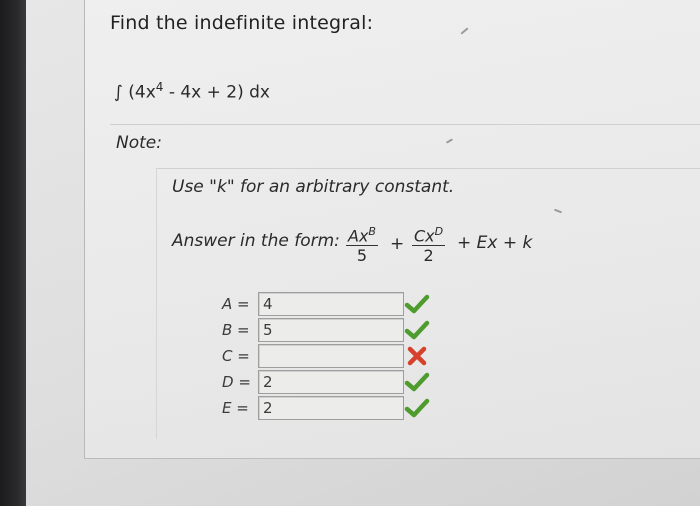 This screenshot has width=700, height=506. Describe the element at coordinates (362, 256) in the screenshot. I see `fraction-term-1-denominator: 5` at that location.